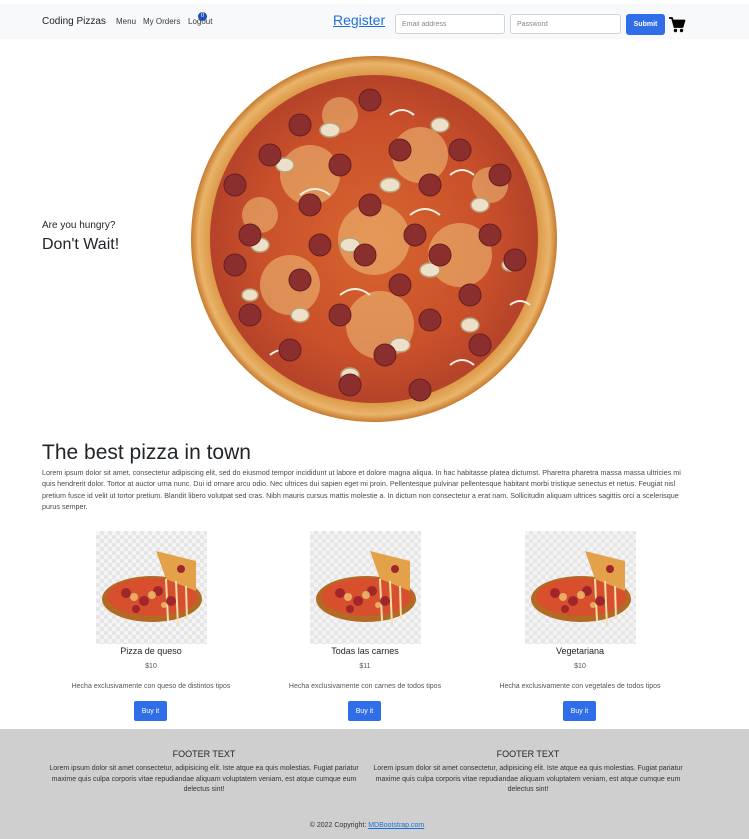  What do you see at coordinates (365, 651) in the screenshot?
I see `product-name: Todas las carnes` at bounding box center [365, 651].